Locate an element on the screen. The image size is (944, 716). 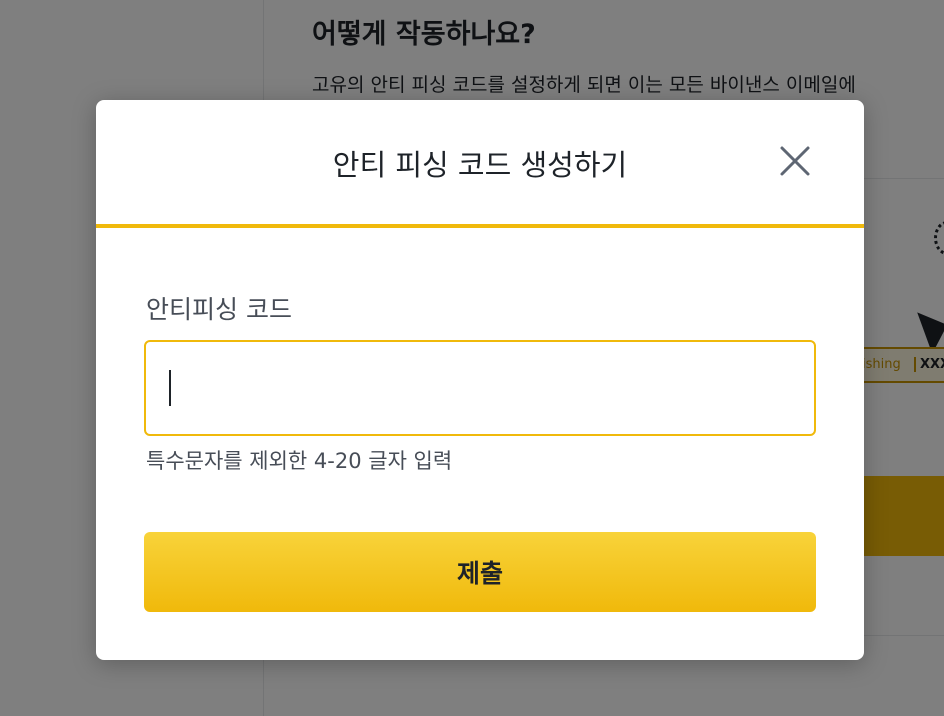
close-button is located at coordinates (795, 161).